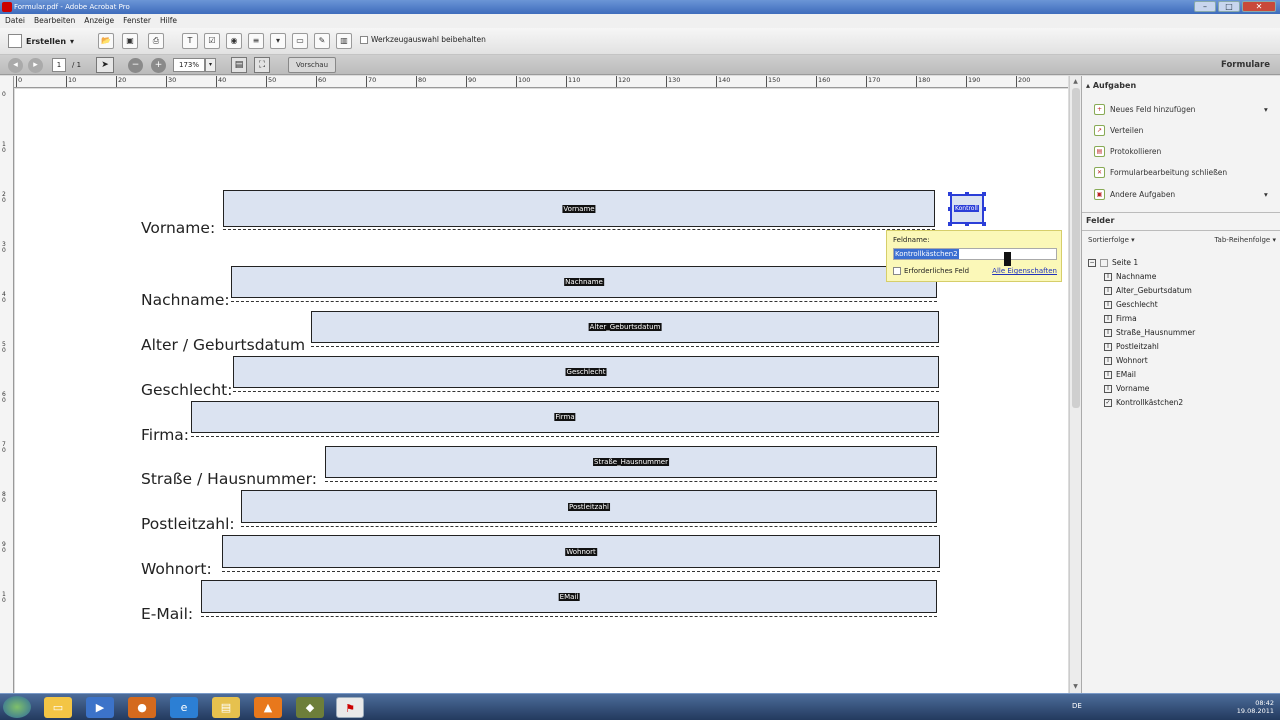 The width and height of the screenshot is (1280, 720). Describe the element at coordinates (581, 551) in the screenshot. I see `form-field-wohnort: Wohnort` at that location.